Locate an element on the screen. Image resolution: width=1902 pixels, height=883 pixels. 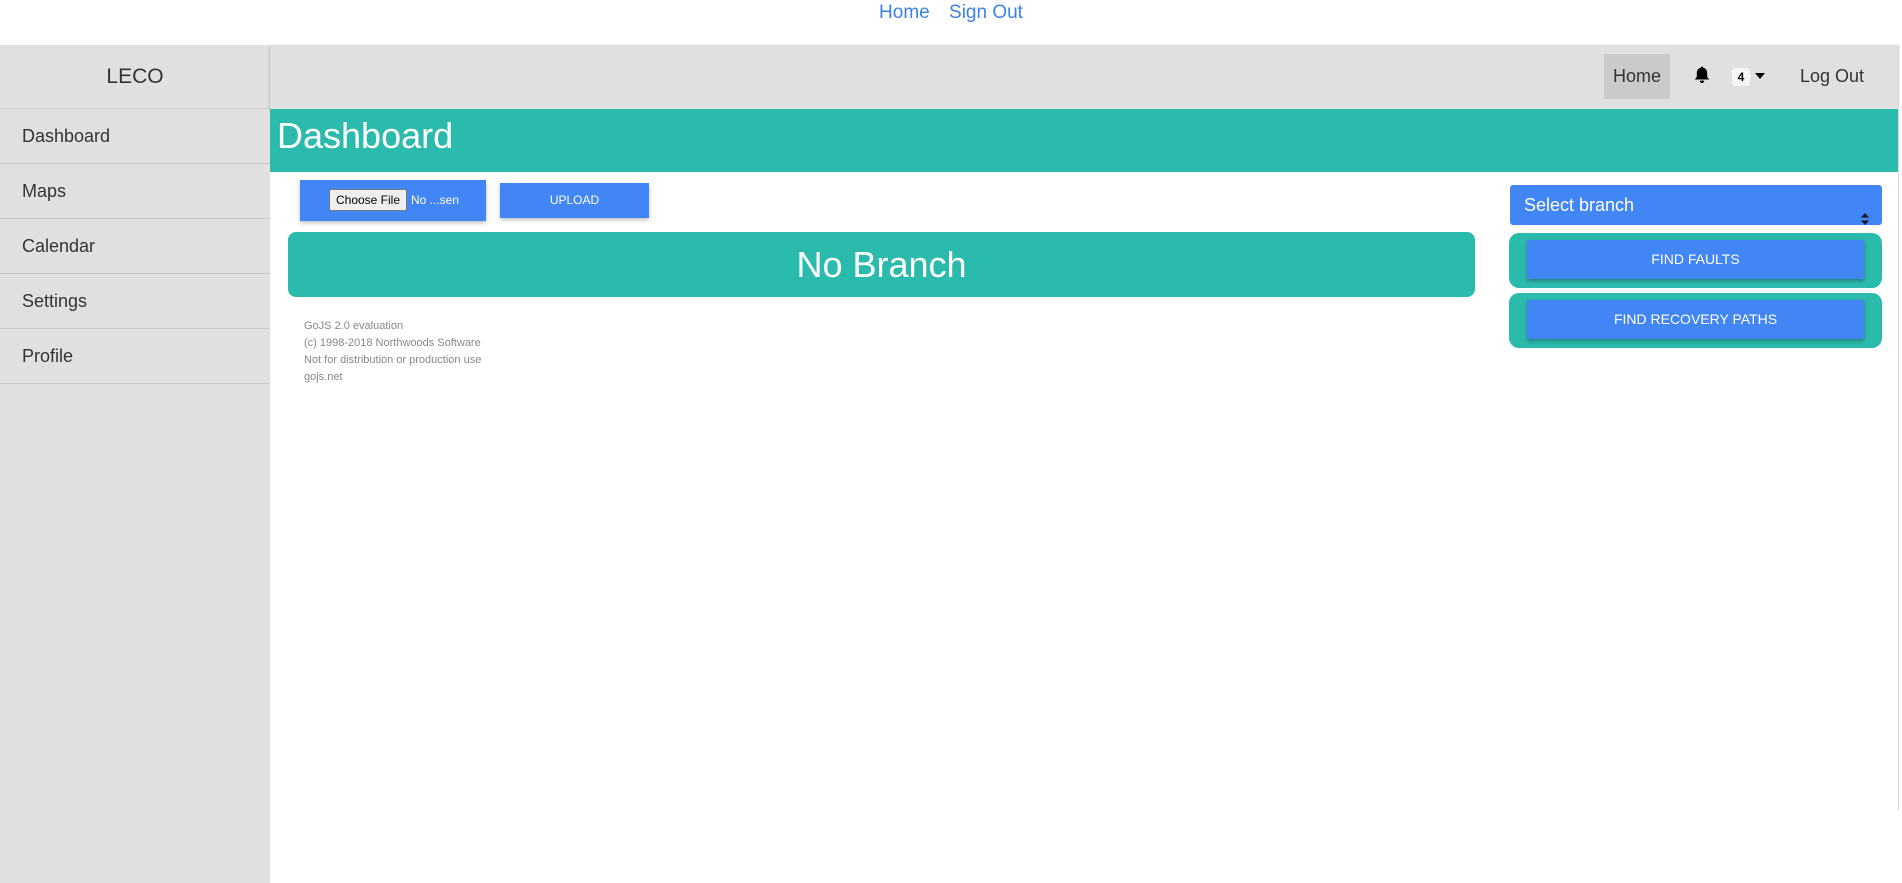
top-links: Home Sign Out is located at coordinates (951, 13).